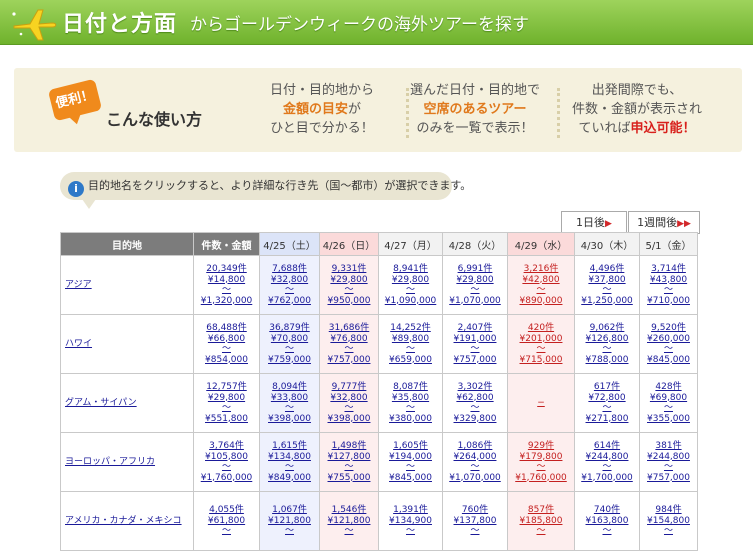  Describe the element at coordinates (226, 328) in the screenshot. I see `tour-count-link: 68,488件` at that location.